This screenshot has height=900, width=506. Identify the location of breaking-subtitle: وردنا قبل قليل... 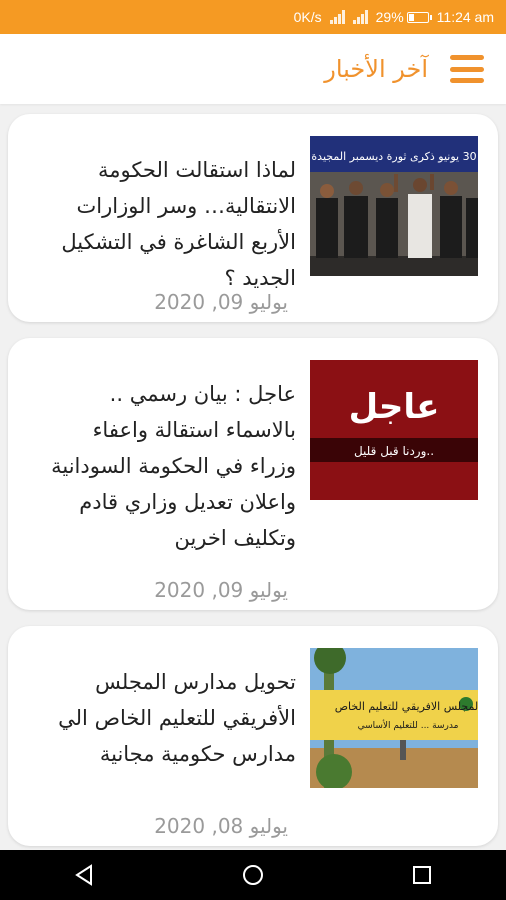
(394, 451).